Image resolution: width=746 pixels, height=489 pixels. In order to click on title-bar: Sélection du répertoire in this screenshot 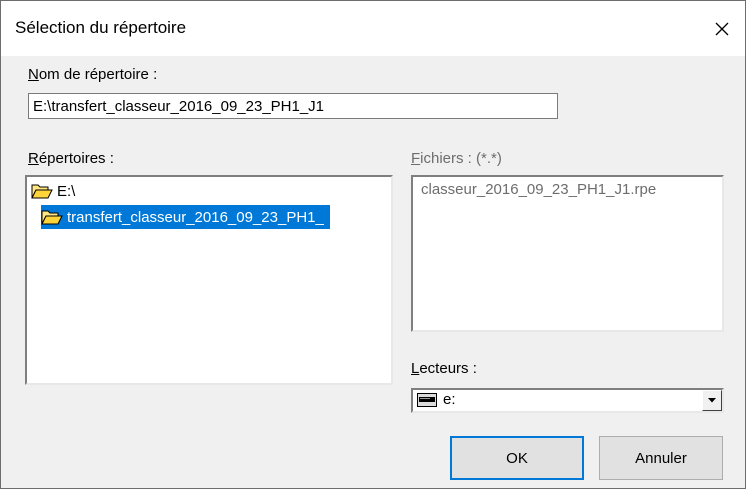, I will do `click(373, 28)`.